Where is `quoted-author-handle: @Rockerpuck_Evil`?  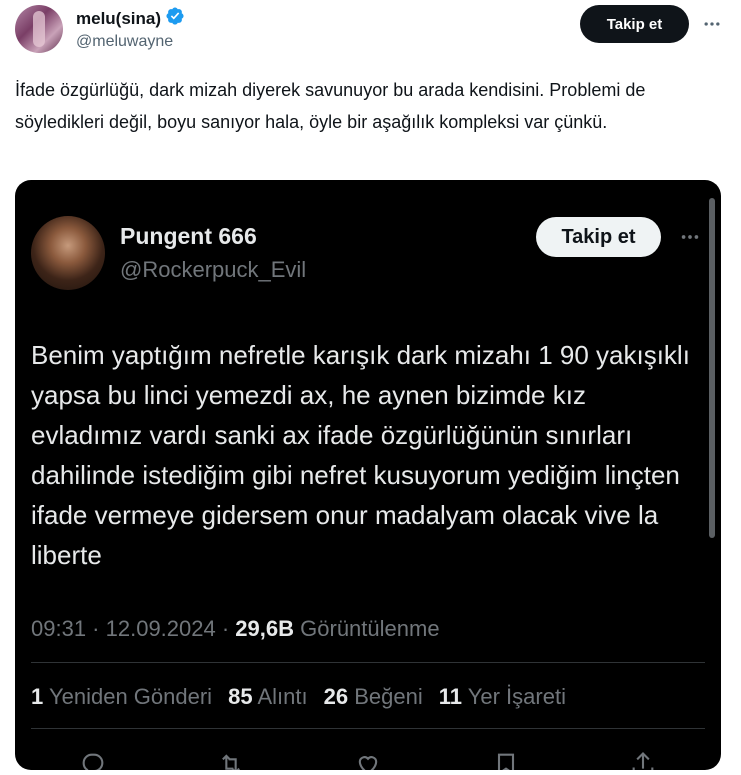 quoted-author-handle: @Rockerpuck_Evil is located at coordinates (213, 269).